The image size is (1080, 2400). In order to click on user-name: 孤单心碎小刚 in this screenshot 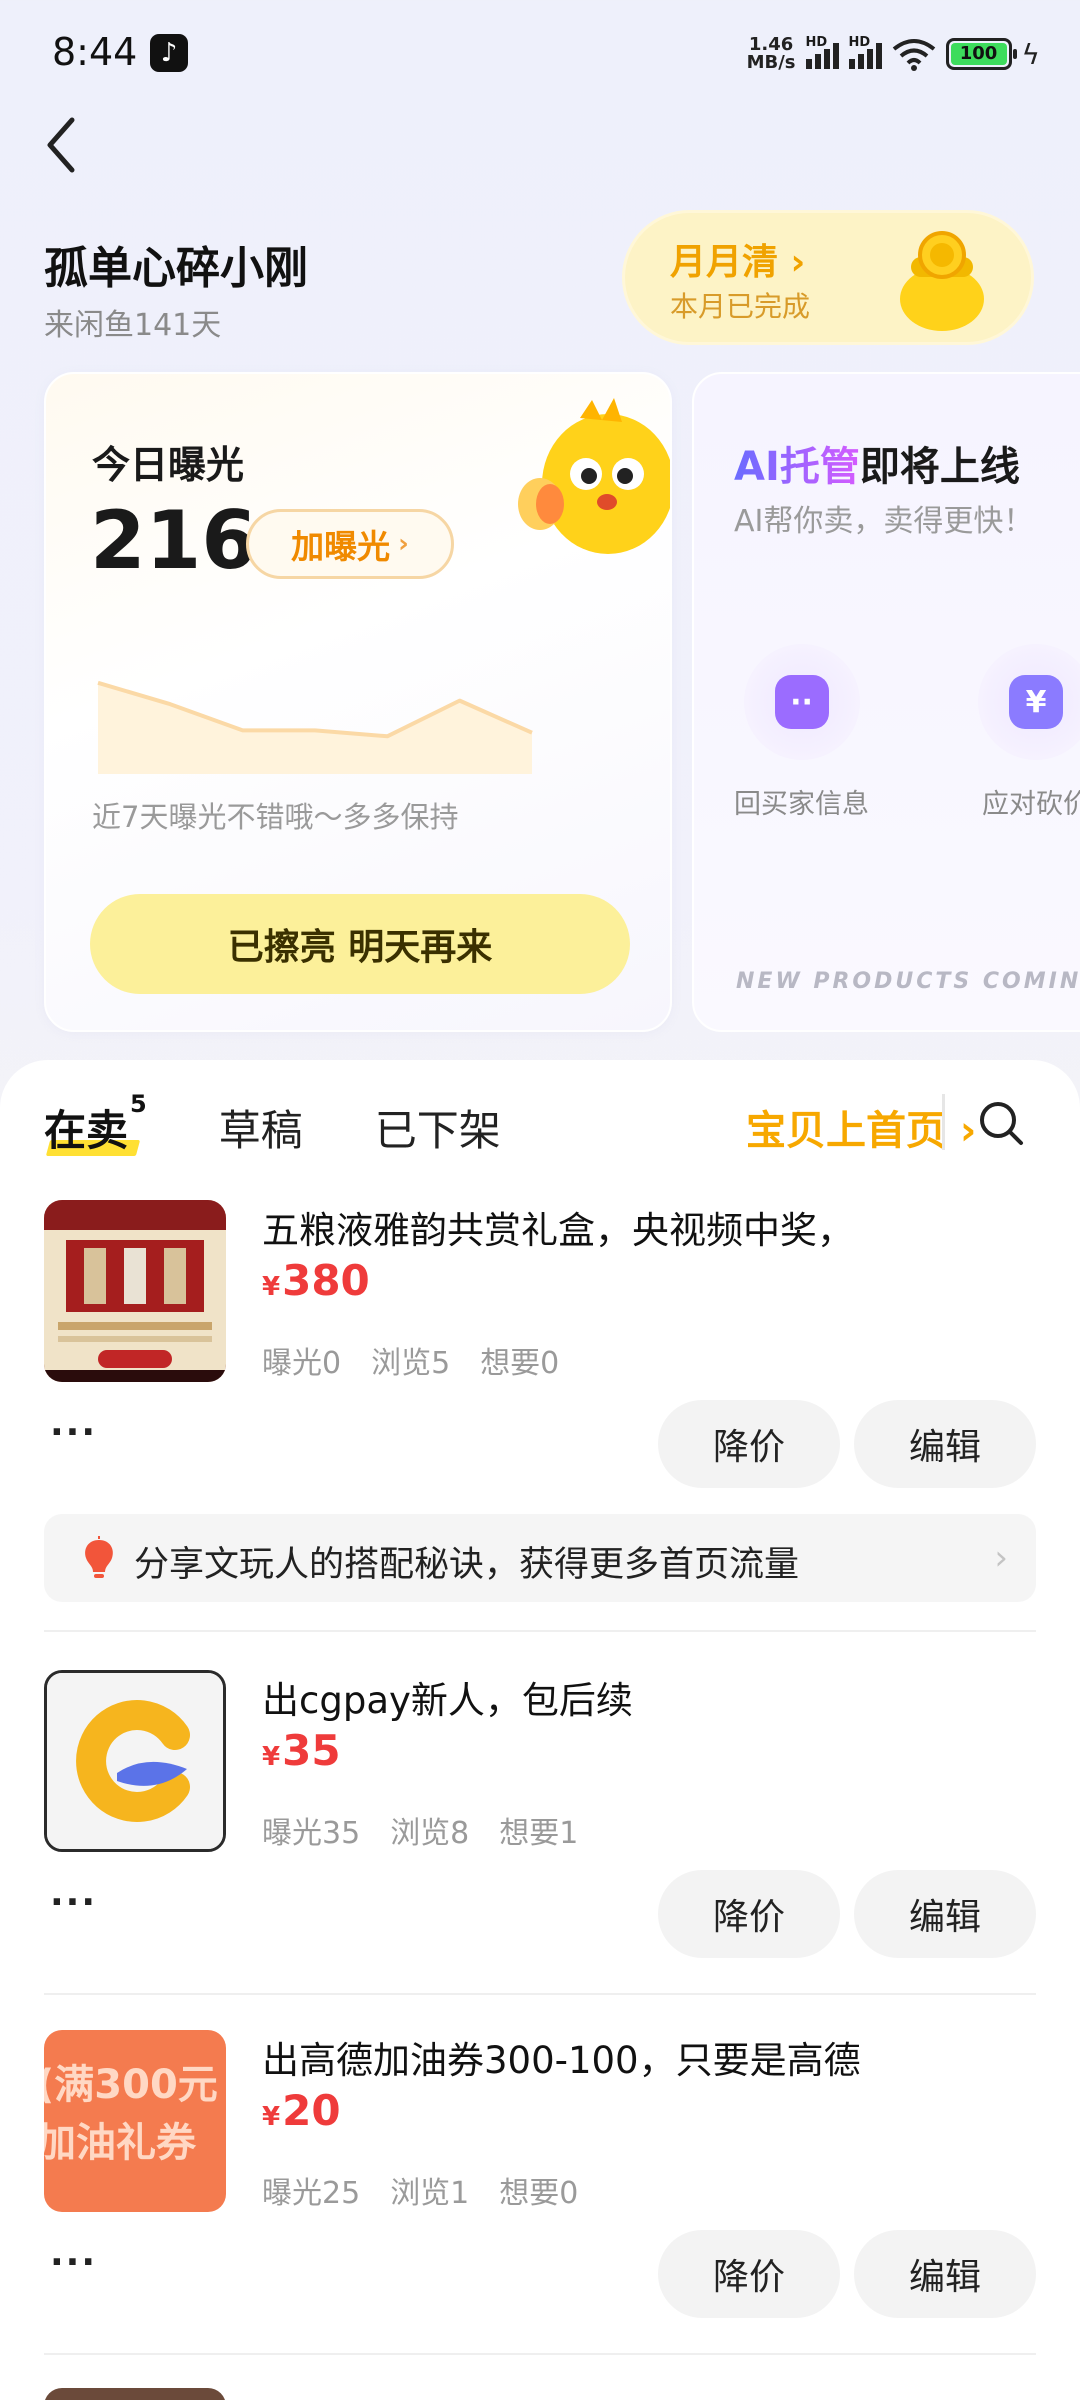, I will do `click(176, 268)`.